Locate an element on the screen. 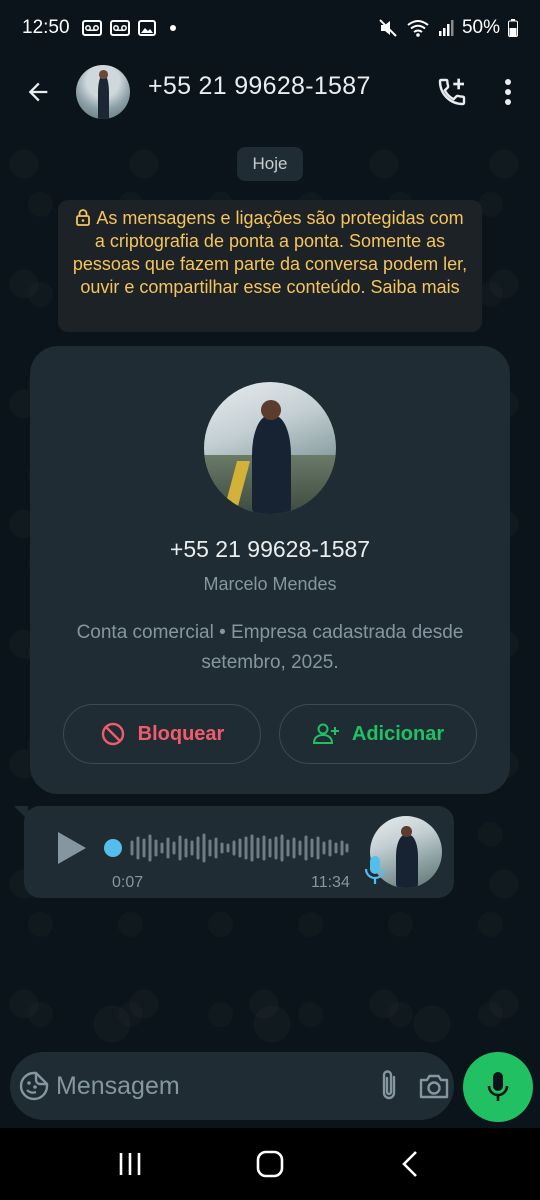  lock-icon is located at coordinates (83, 217).